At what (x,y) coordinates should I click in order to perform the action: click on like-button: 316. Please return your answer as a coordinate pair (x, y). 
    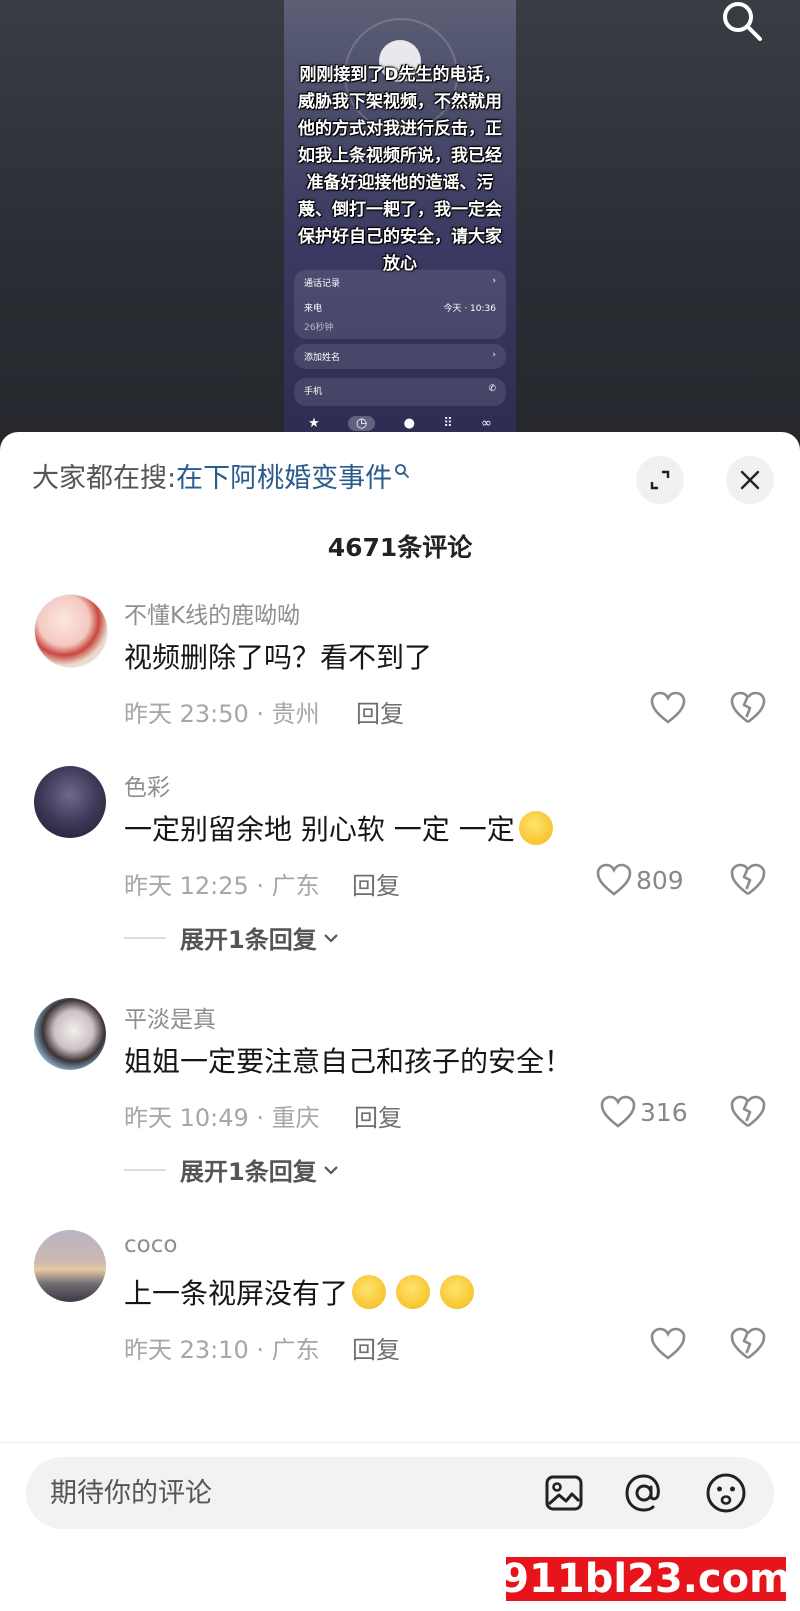
    Looking at the image, I should click on (644, 1112).